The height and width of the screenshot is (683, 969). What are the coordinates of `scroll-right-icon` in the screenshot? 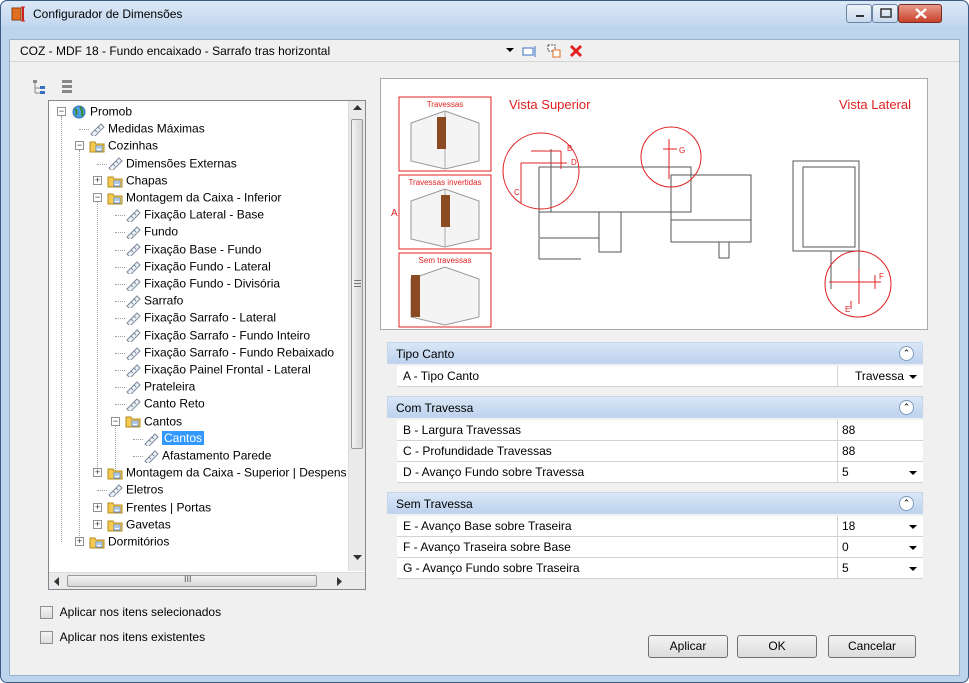 It's located at (340, 581).